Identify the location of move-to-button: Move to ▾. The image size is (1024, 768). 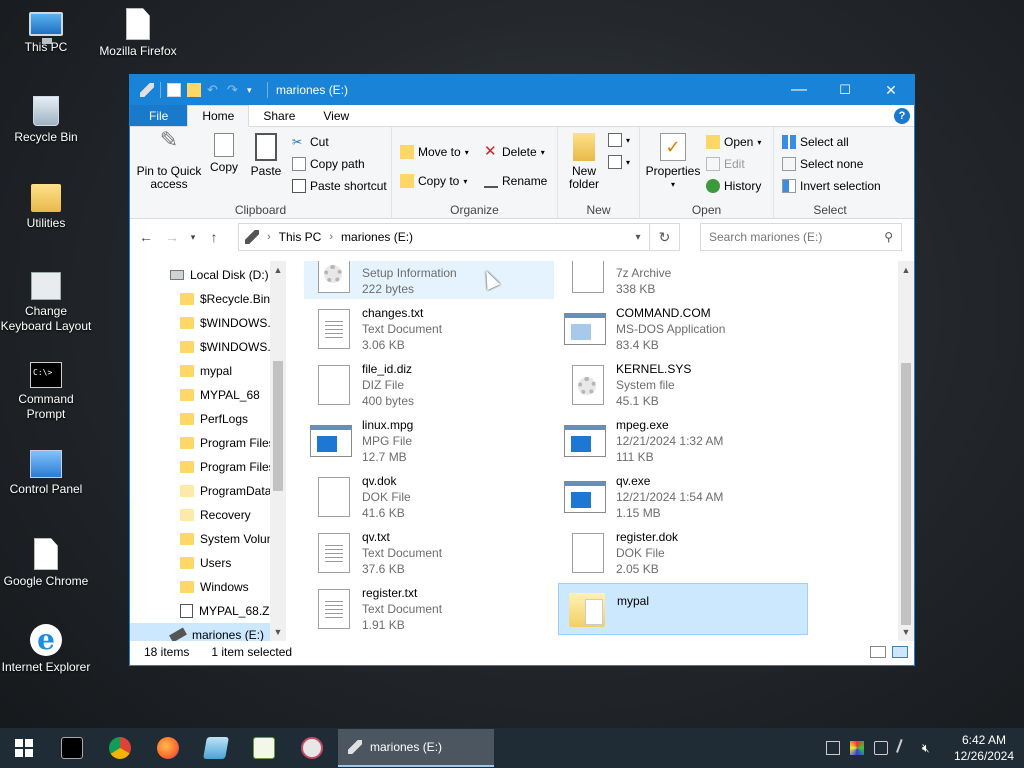
(434, 152).